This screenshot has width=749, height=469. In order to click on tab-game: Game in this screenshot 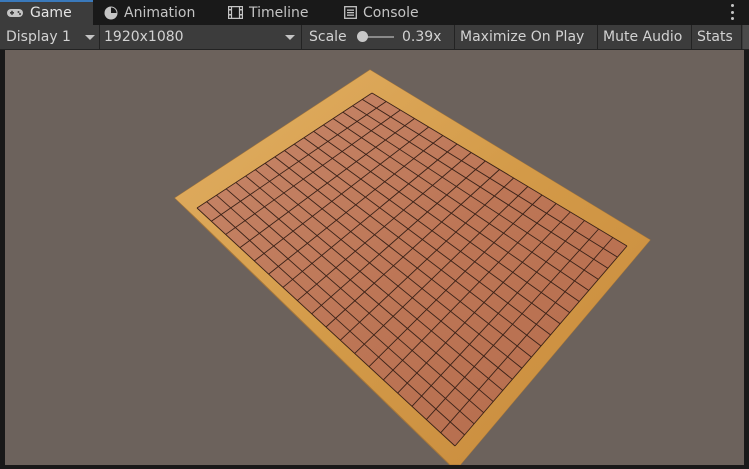, I will do `click(46, 12)`.